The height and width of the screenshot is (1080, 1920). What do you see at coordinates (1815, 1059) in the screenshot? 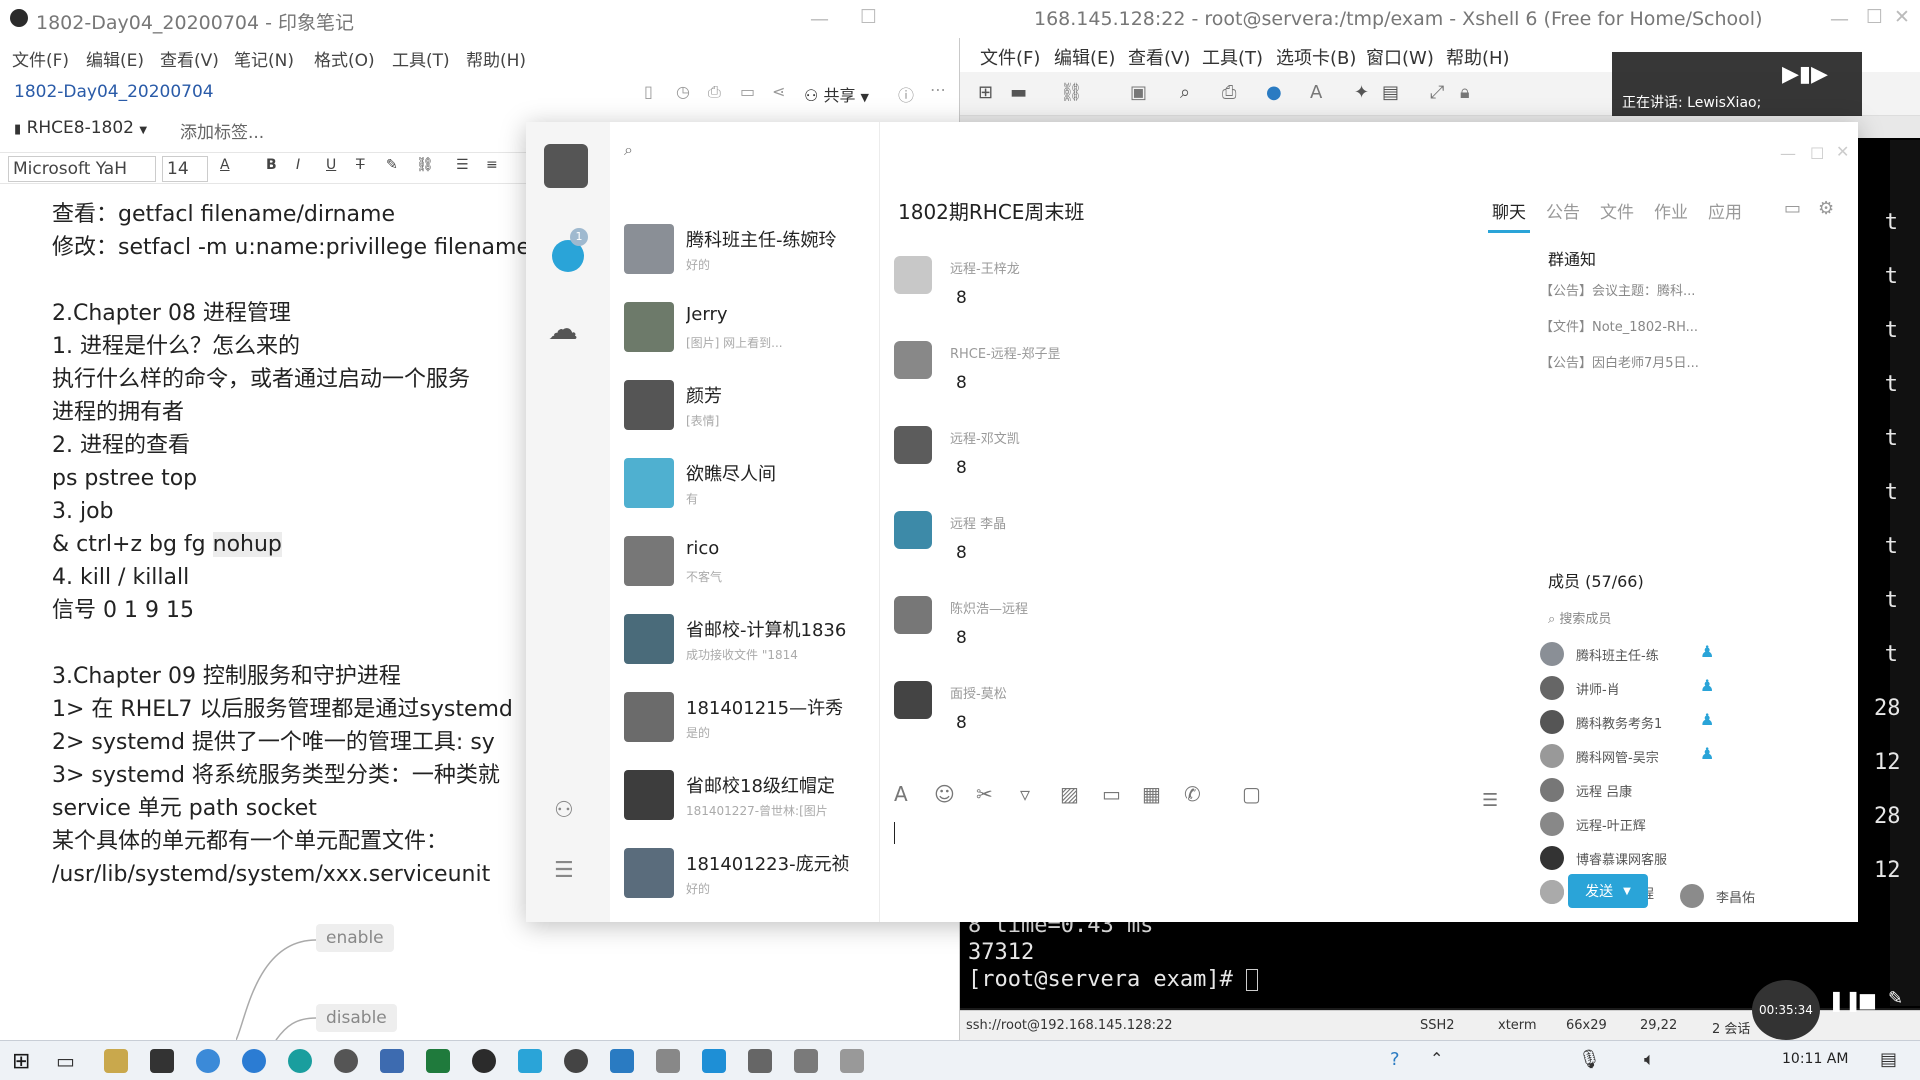
I see `system-clock: 10:11 AM` at bounding box center [1815, 1059].